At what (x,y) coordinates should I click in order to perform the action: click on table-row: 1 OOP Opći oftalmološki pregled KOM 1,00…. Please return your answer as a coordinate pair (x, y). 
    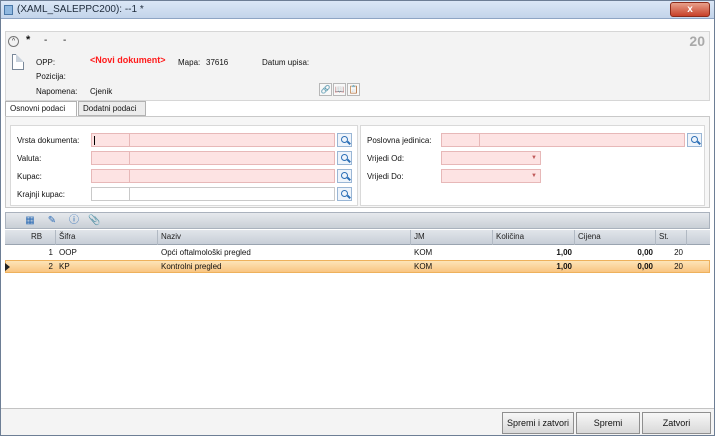
    Looking at the image, I should click on (357, 253).